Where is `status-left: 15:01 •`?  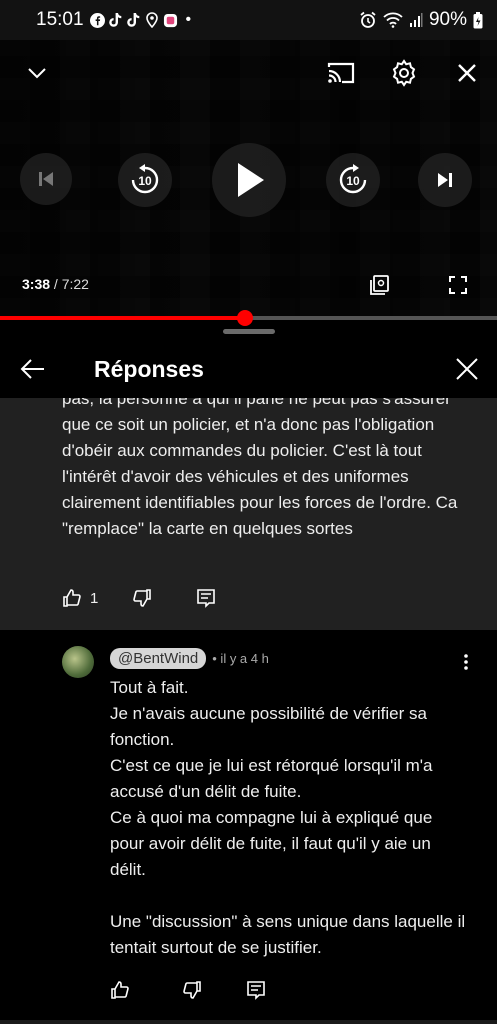 status-left: 15:01 • is located at coordinates (113, 20).